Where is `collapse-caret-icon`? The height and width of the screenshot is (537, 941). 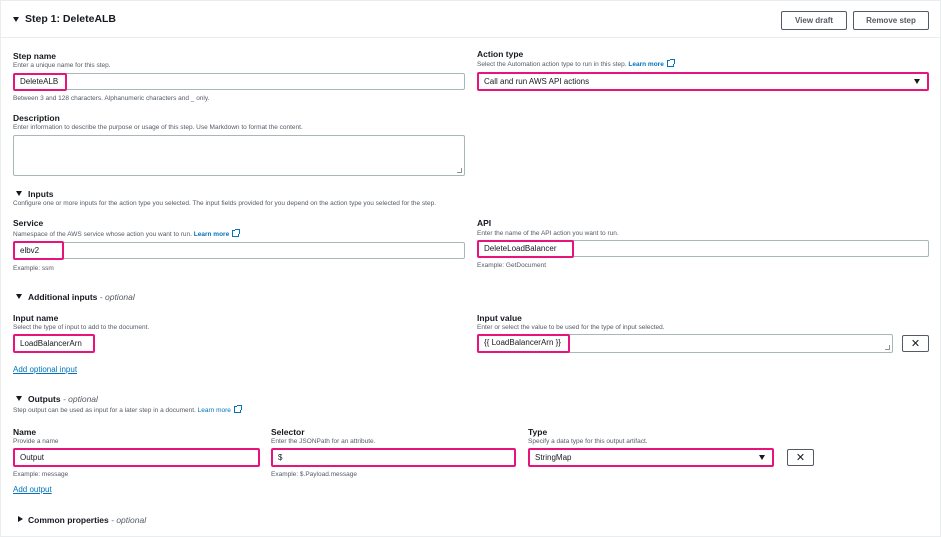
collapse-caret-icon is located at coordinates (16, 19).